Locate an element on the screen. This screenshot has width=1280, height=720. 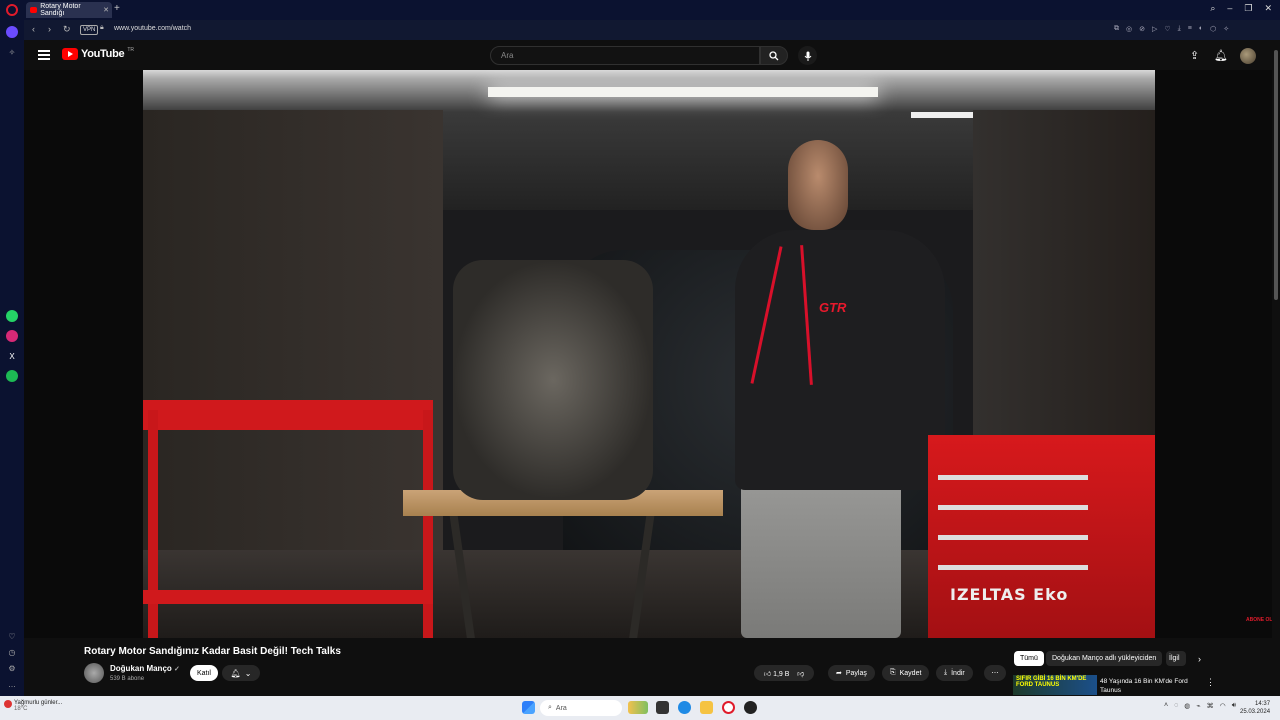
volume-icon: 🔊︎ is located at coordinates (1234, 706).